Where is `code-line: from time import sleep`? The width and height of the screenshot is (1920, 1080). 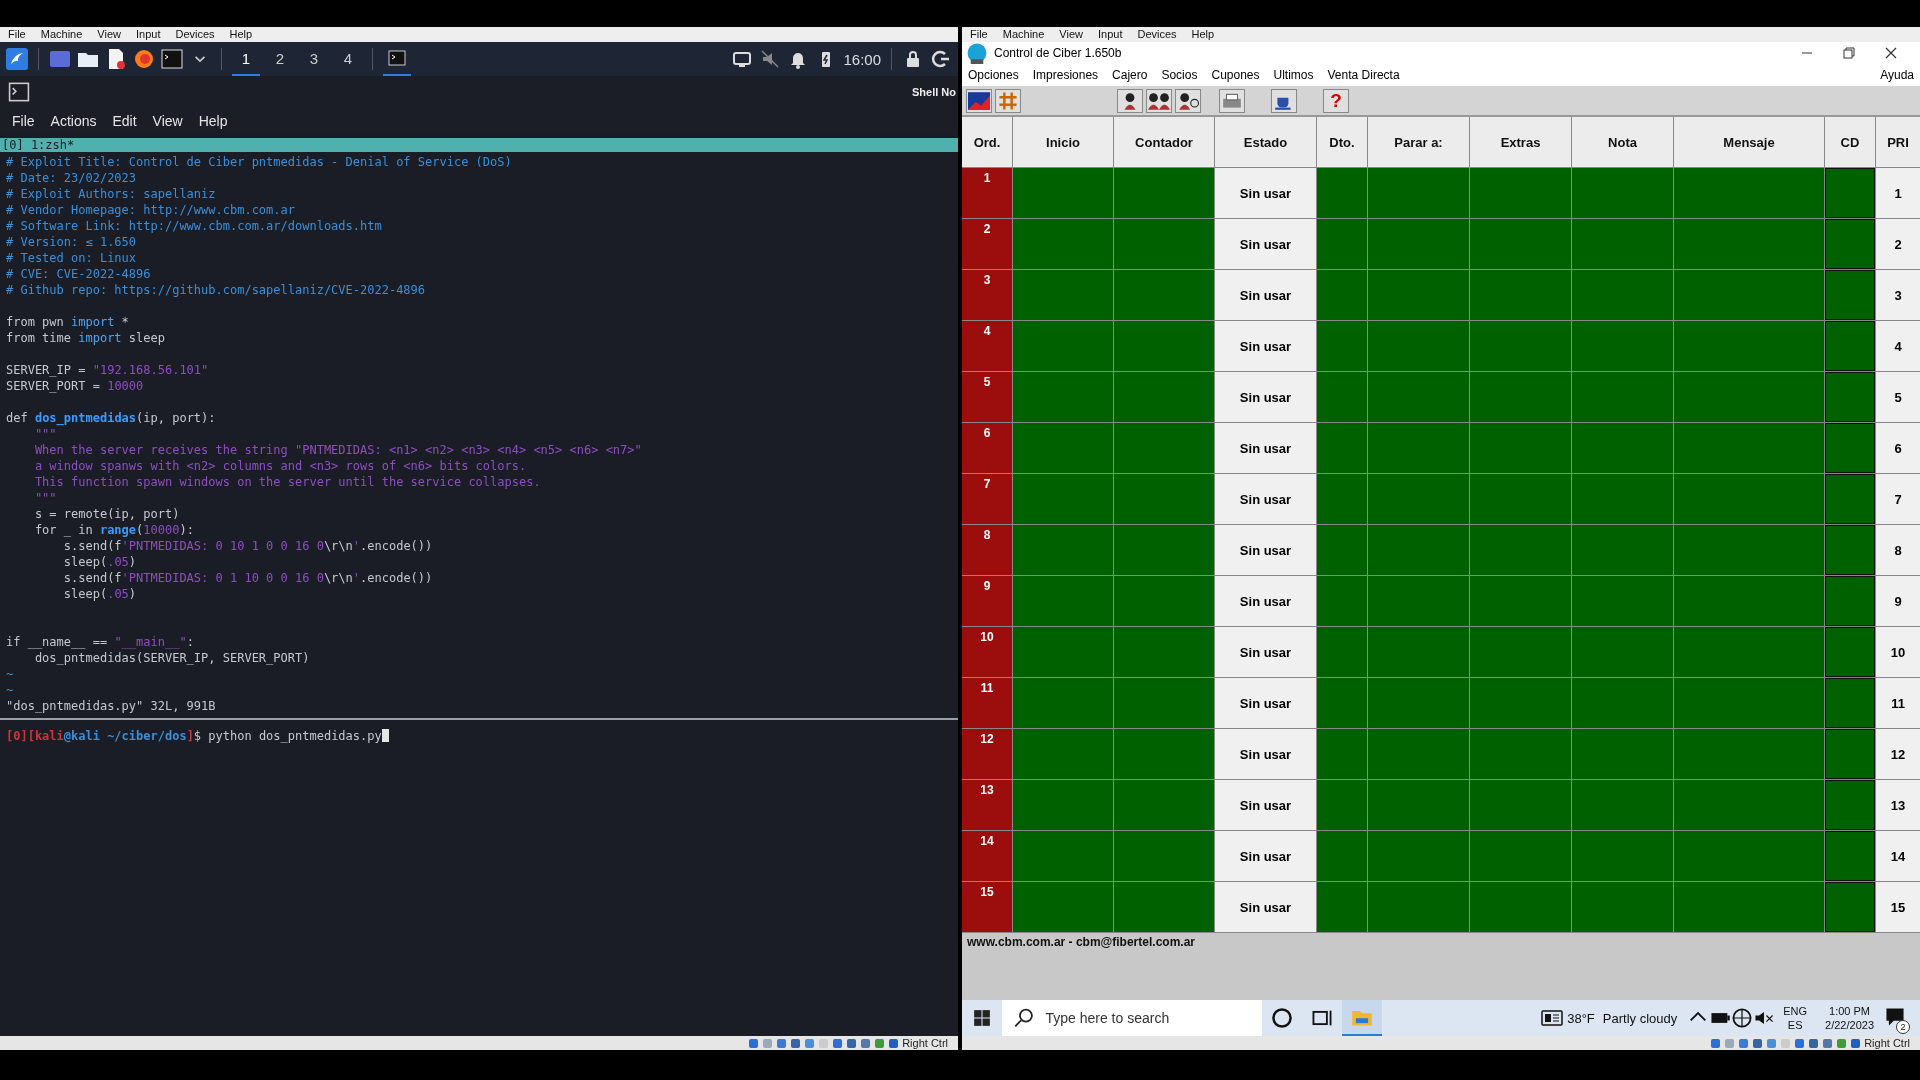
code-line: from time import sleep is located at coordinates (86, 338).